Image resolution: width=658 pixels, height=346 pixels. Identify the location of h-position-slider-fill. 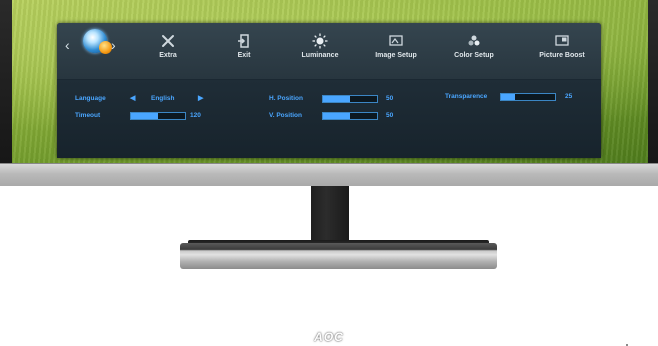
(336, 99).